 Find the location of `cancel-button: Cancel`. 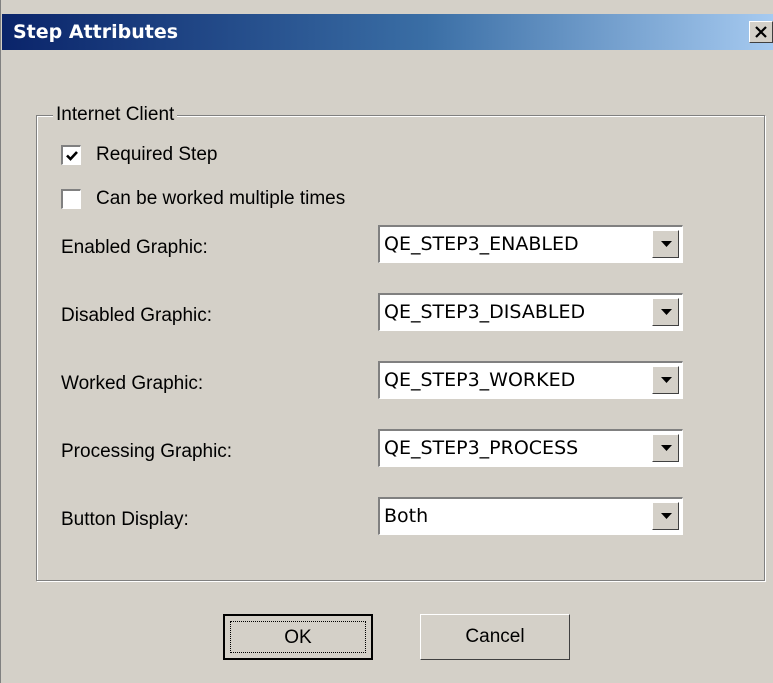

cancel-button: Cancel is located at coordinates (495, 637).